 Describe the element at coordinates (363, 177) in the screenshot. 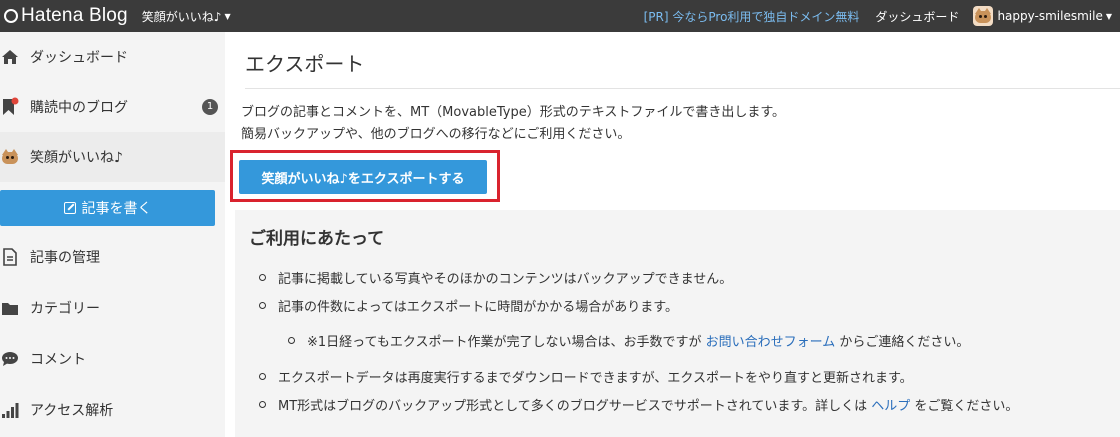

I see `export-button: 笑顔がいいね♪をエクスポートする` at that location.